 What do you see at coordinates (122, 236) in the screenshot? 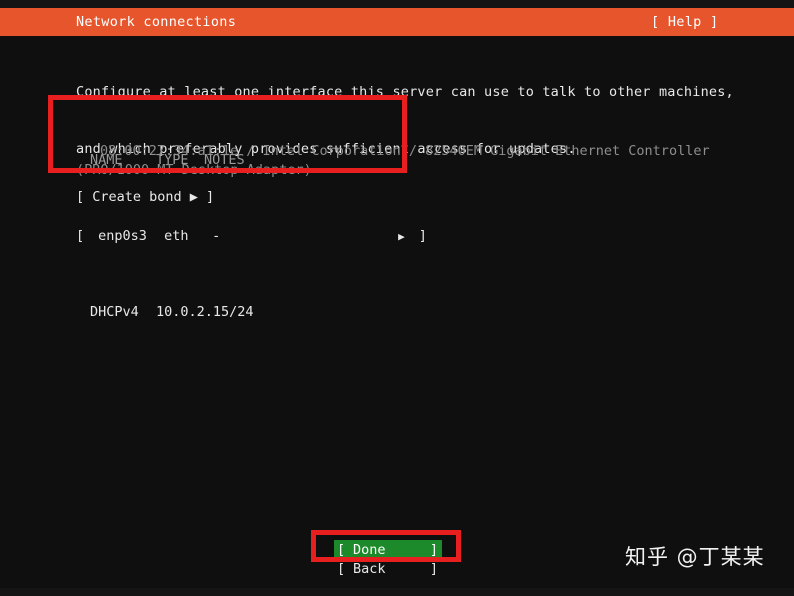
I see `interface-name: enp0s3` at bounding box center [122, 236].